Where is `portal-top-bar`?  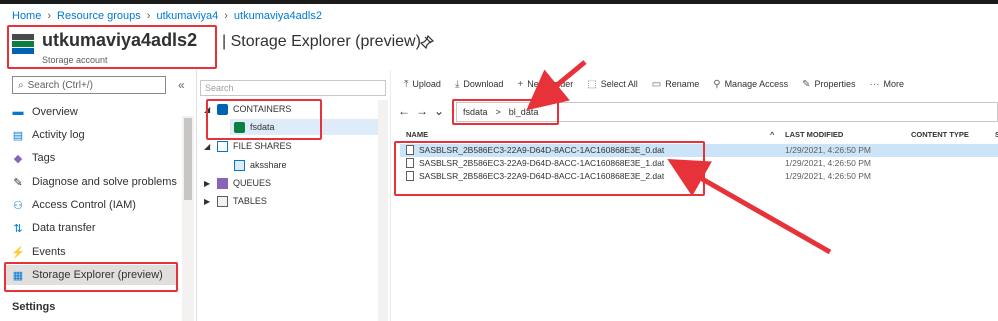 portal-top-bar is located at coordinates (499, 2).